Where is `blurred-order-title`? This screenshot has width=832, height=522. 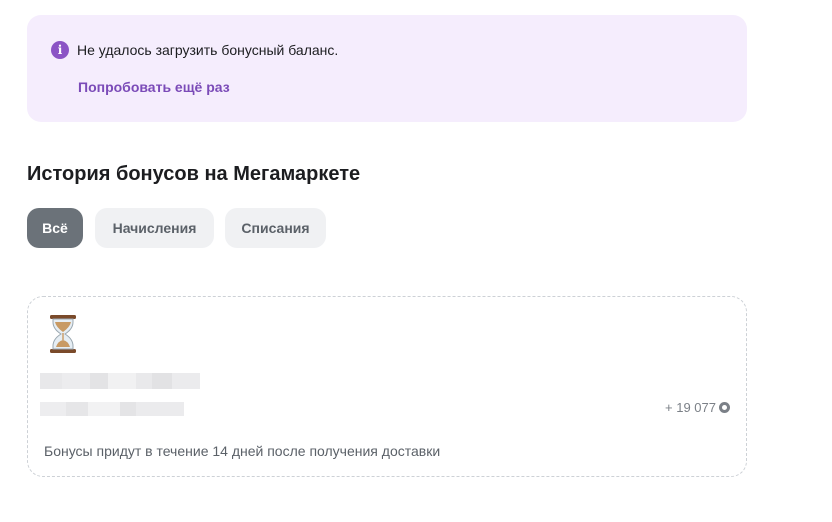
blurred-order-title is located at coordinates (120, 381).